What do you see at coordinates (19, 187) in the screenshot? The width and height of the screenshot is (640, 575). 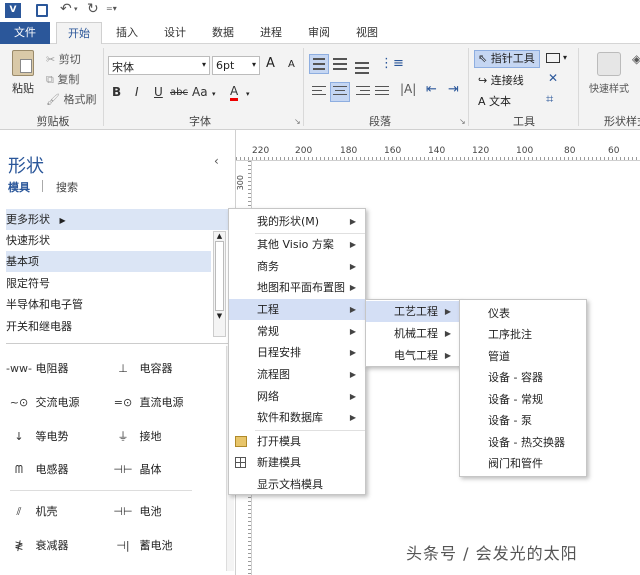 I see `tab-stencils: 模具` at bounding box center [19, 187].